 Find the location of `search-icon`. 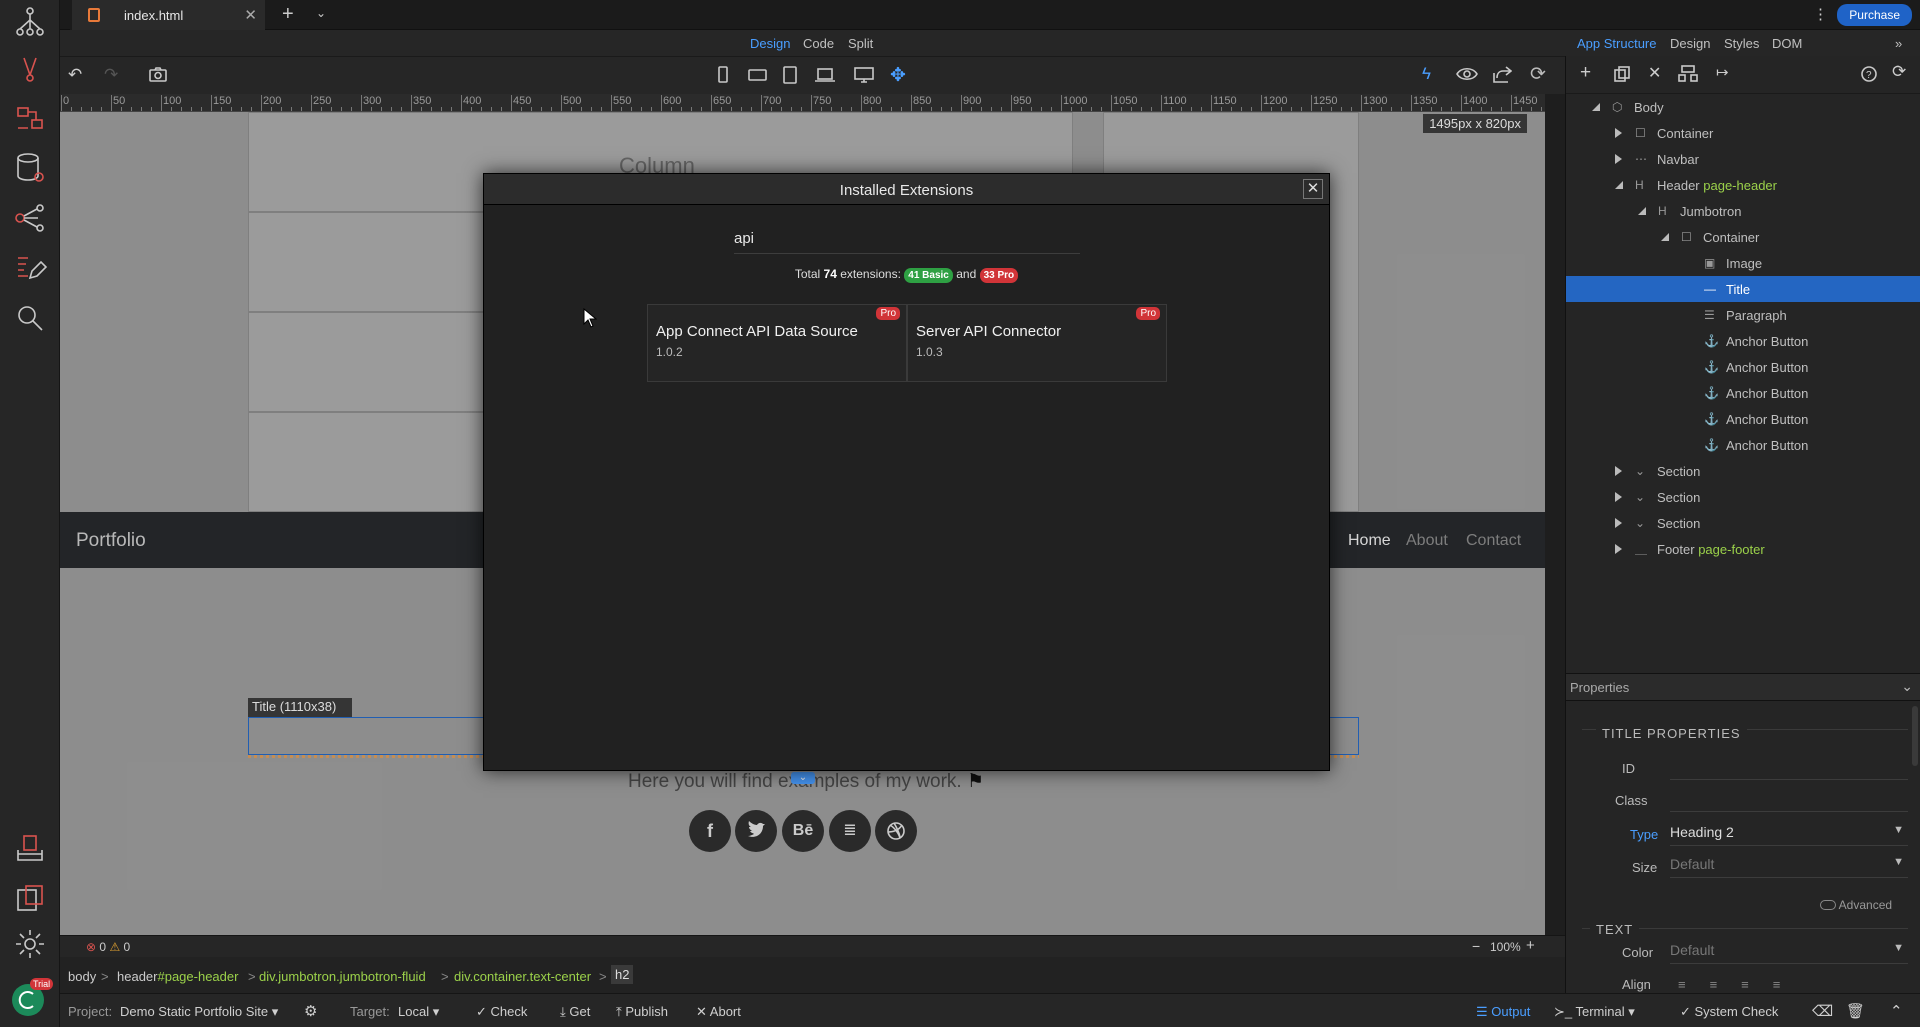

search-icon is located at coordinates (30, 318).